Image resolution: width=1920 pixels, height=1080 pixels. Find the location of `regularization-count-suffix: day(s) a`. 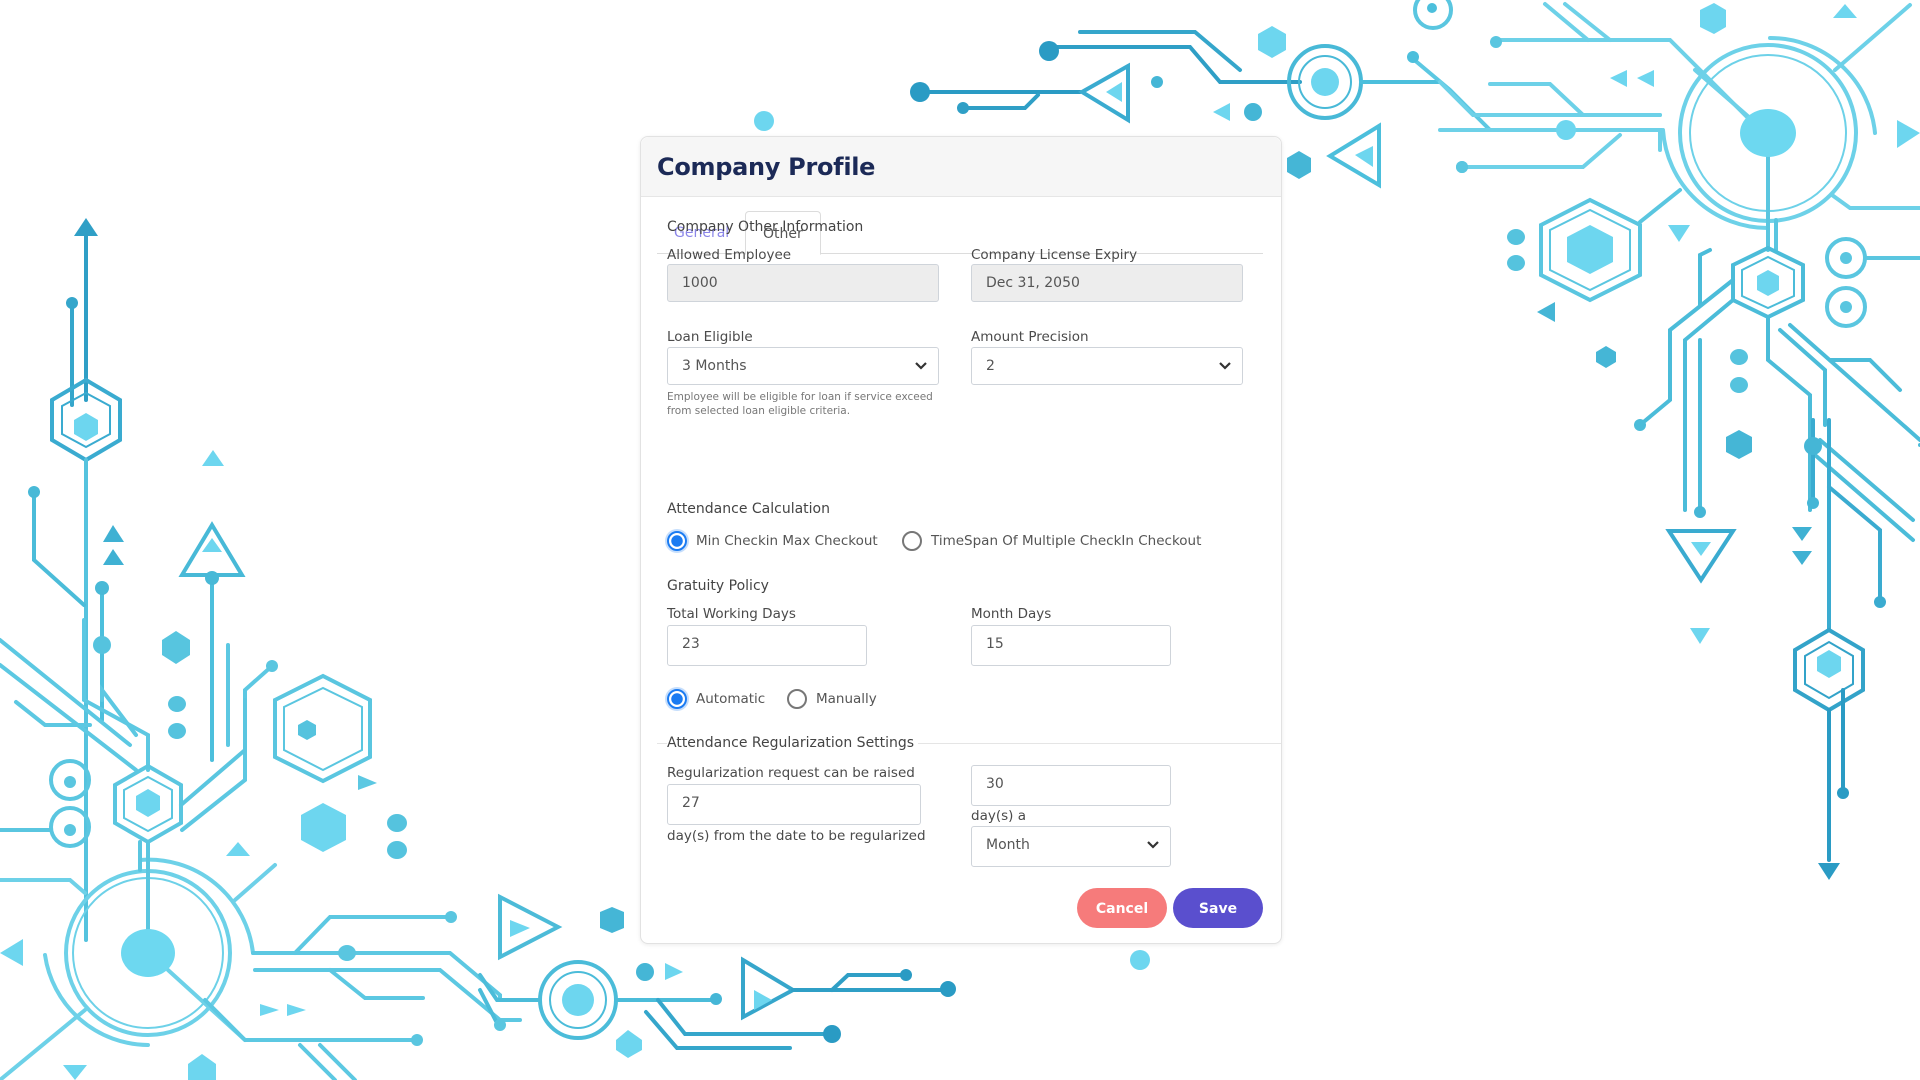

regularization-count-suffix: day(s) a is located at coordinates (998, 816).